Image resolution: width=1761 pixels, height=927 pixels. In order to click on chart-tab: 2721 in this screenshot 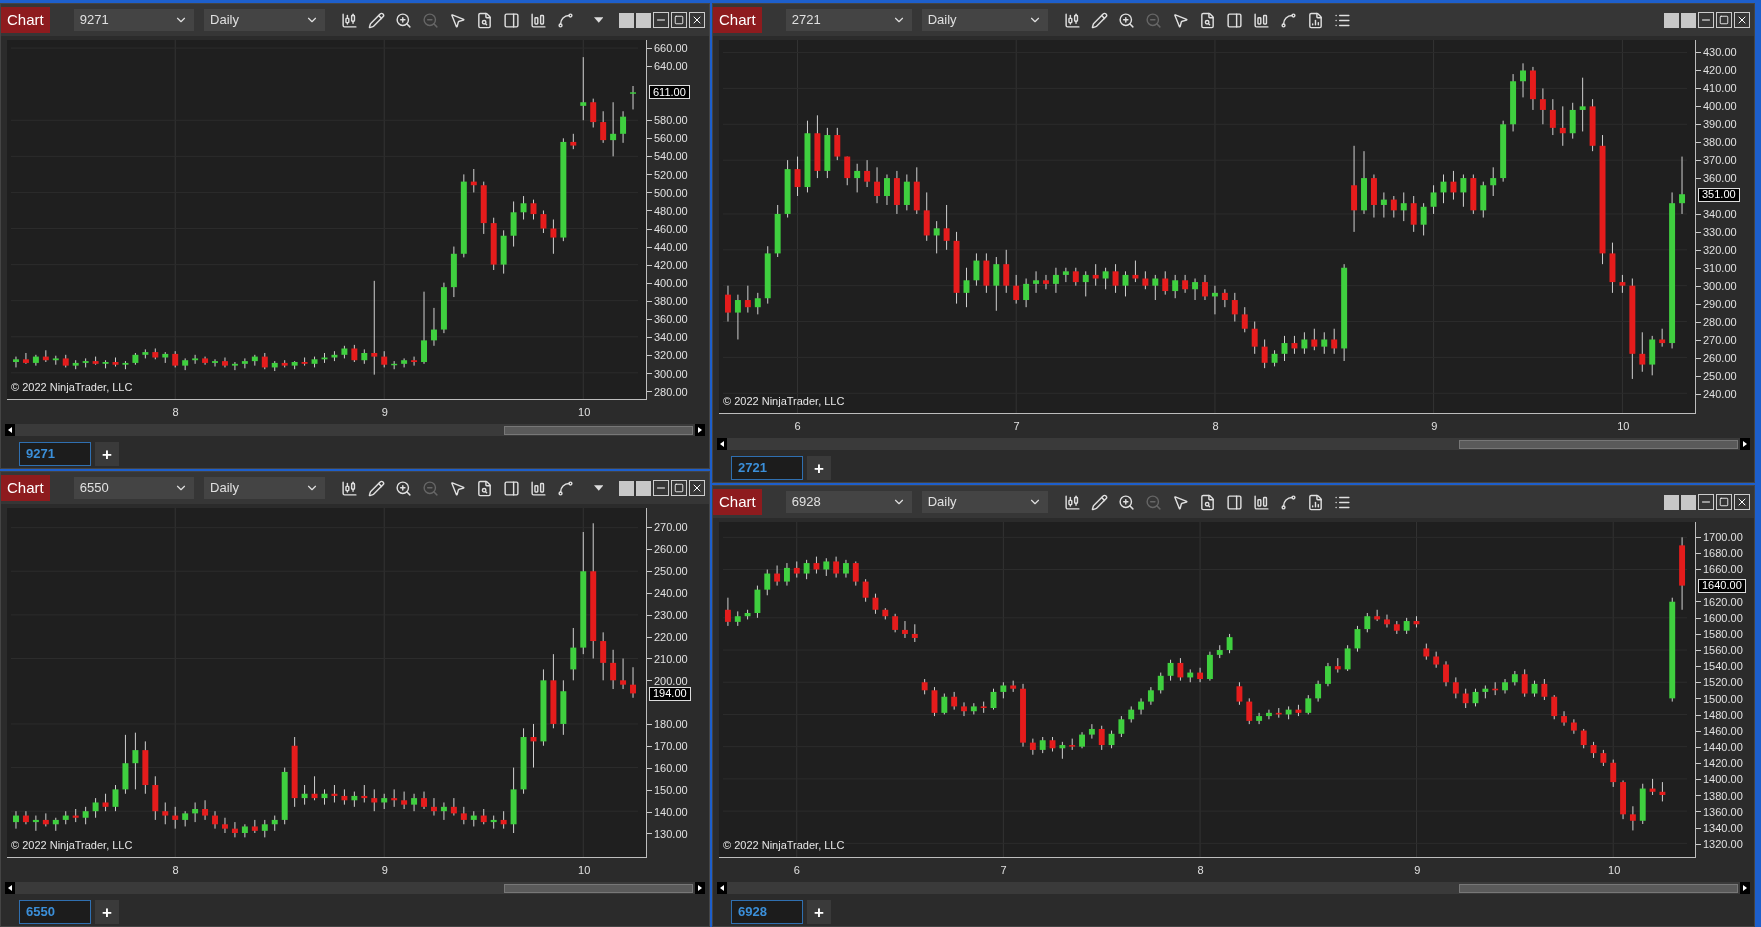, I will do `click(767, 468)`.